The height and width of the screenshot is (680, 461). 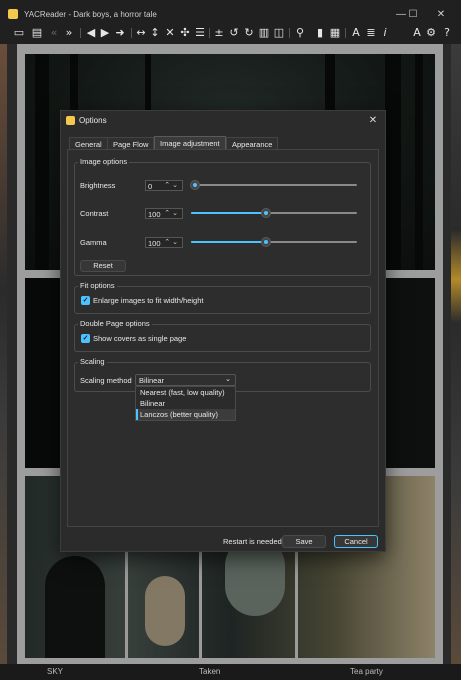 What do you see at coordinates (371, 33) in the screenshot?
I see `translate-list-icon: ≣` at bounding box center [371, 33].